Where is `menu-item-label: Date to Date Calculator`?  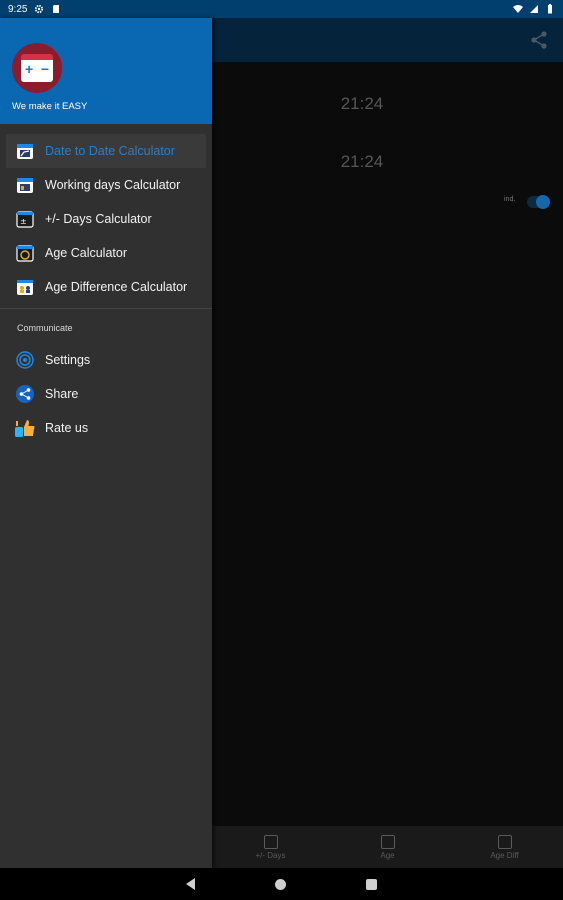
menu-item-label: Date to Date Calculator is located at coordinates (110, 151).